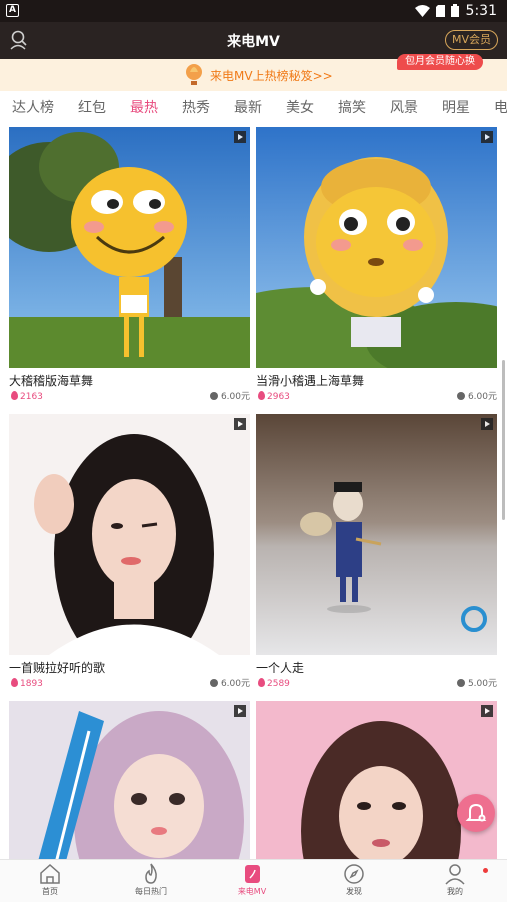 The width and height of the screenshot is (507, 902). I want to click on likes-count: 2963, so click(274, 397).